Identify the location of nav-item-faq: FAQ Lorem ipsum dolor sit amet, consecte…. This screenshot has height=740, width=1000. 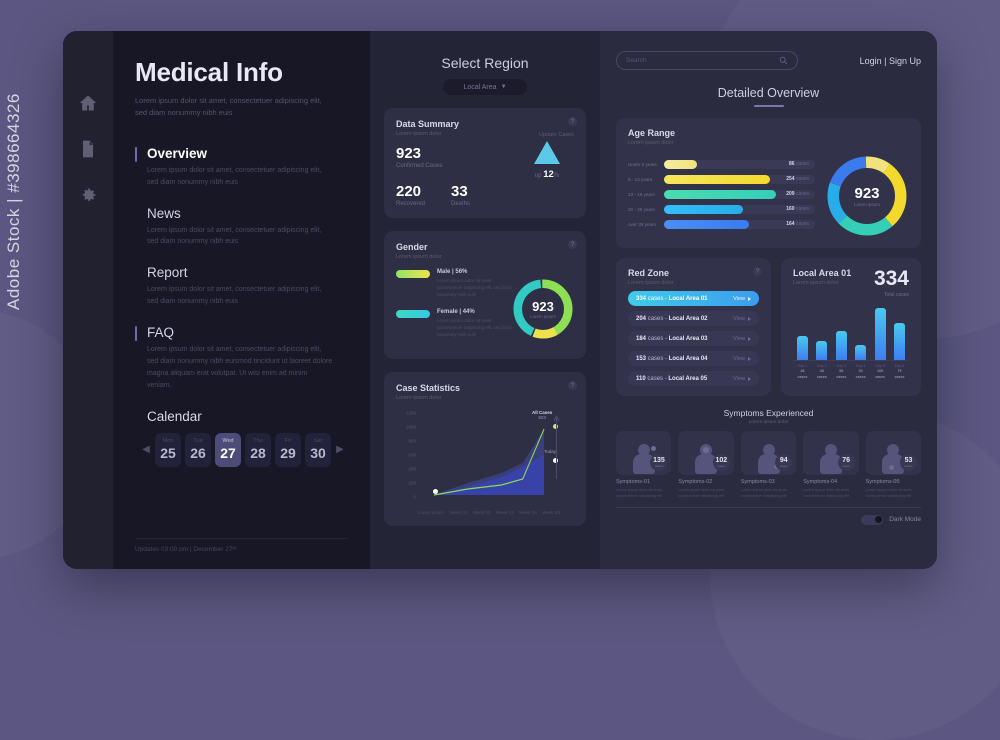
(241, 358).